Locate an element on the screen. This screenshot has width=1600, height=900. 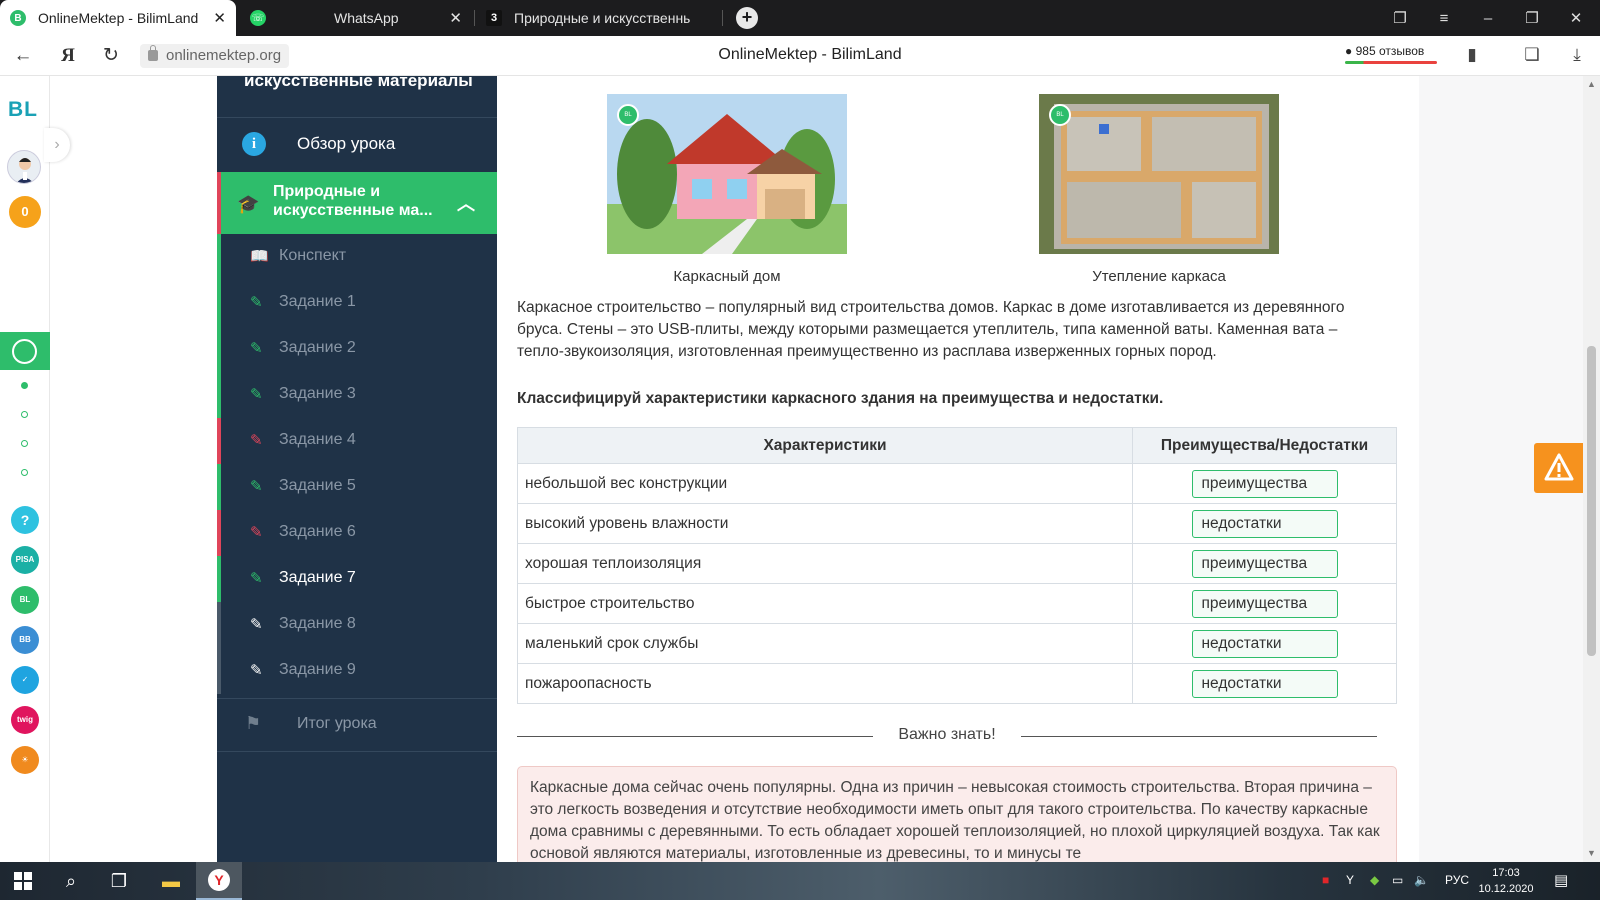
book-icon: 📖 is located at coordinates (259, 256).